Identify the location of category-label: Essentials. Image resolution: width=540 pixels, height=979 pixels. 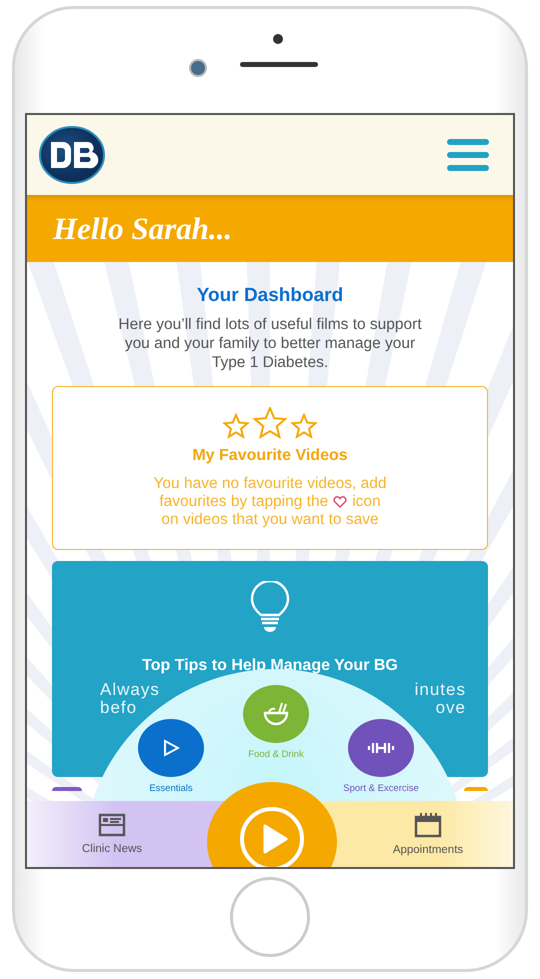
(171, 788).